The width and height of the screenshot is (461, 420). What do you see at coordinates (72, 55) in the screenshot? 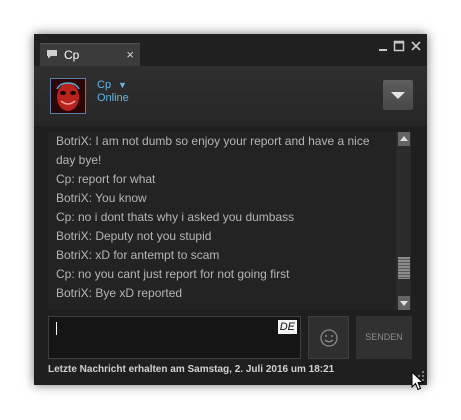
I see `tab-title: Cp` at bounding box center [72, 55].